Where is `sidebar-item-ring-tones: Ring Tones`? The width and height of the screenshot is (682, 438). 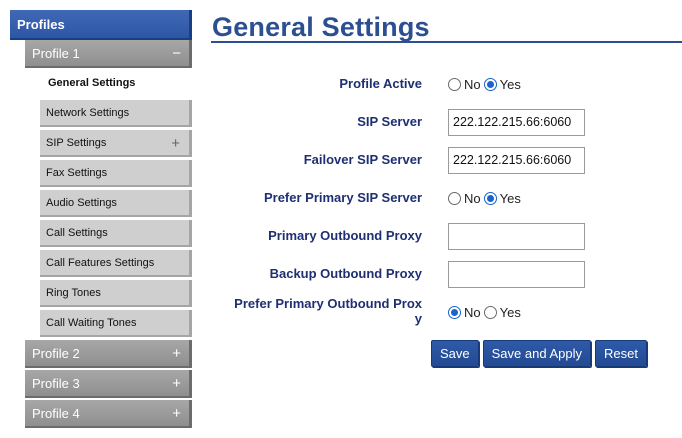 sidebar-item-ring-tones: Ring Tones is located at coordinates (116, 293).